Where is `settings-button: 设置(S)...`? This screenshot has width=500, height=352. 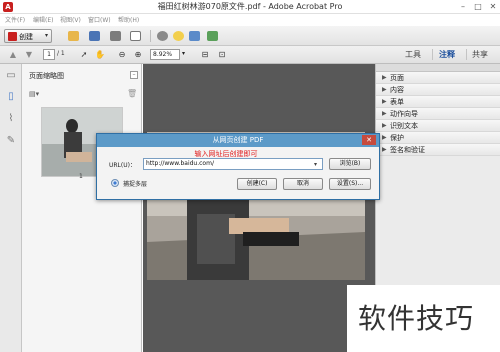
settings-button: 设置(S)... is located at coordinates (350, 184).